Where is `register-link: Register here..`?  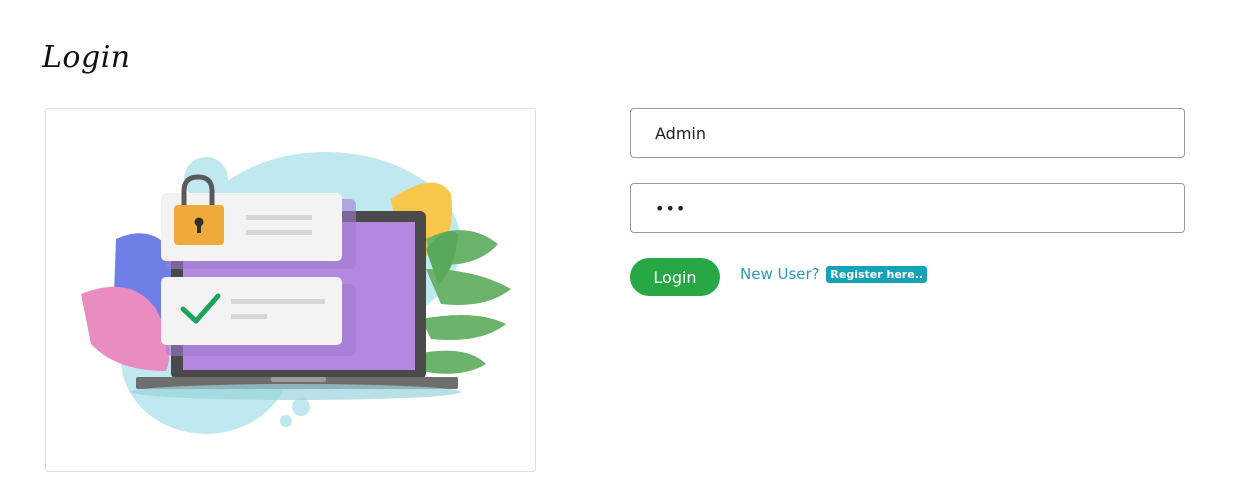
register-link: Register here.. is located at coordinates (877, 274).